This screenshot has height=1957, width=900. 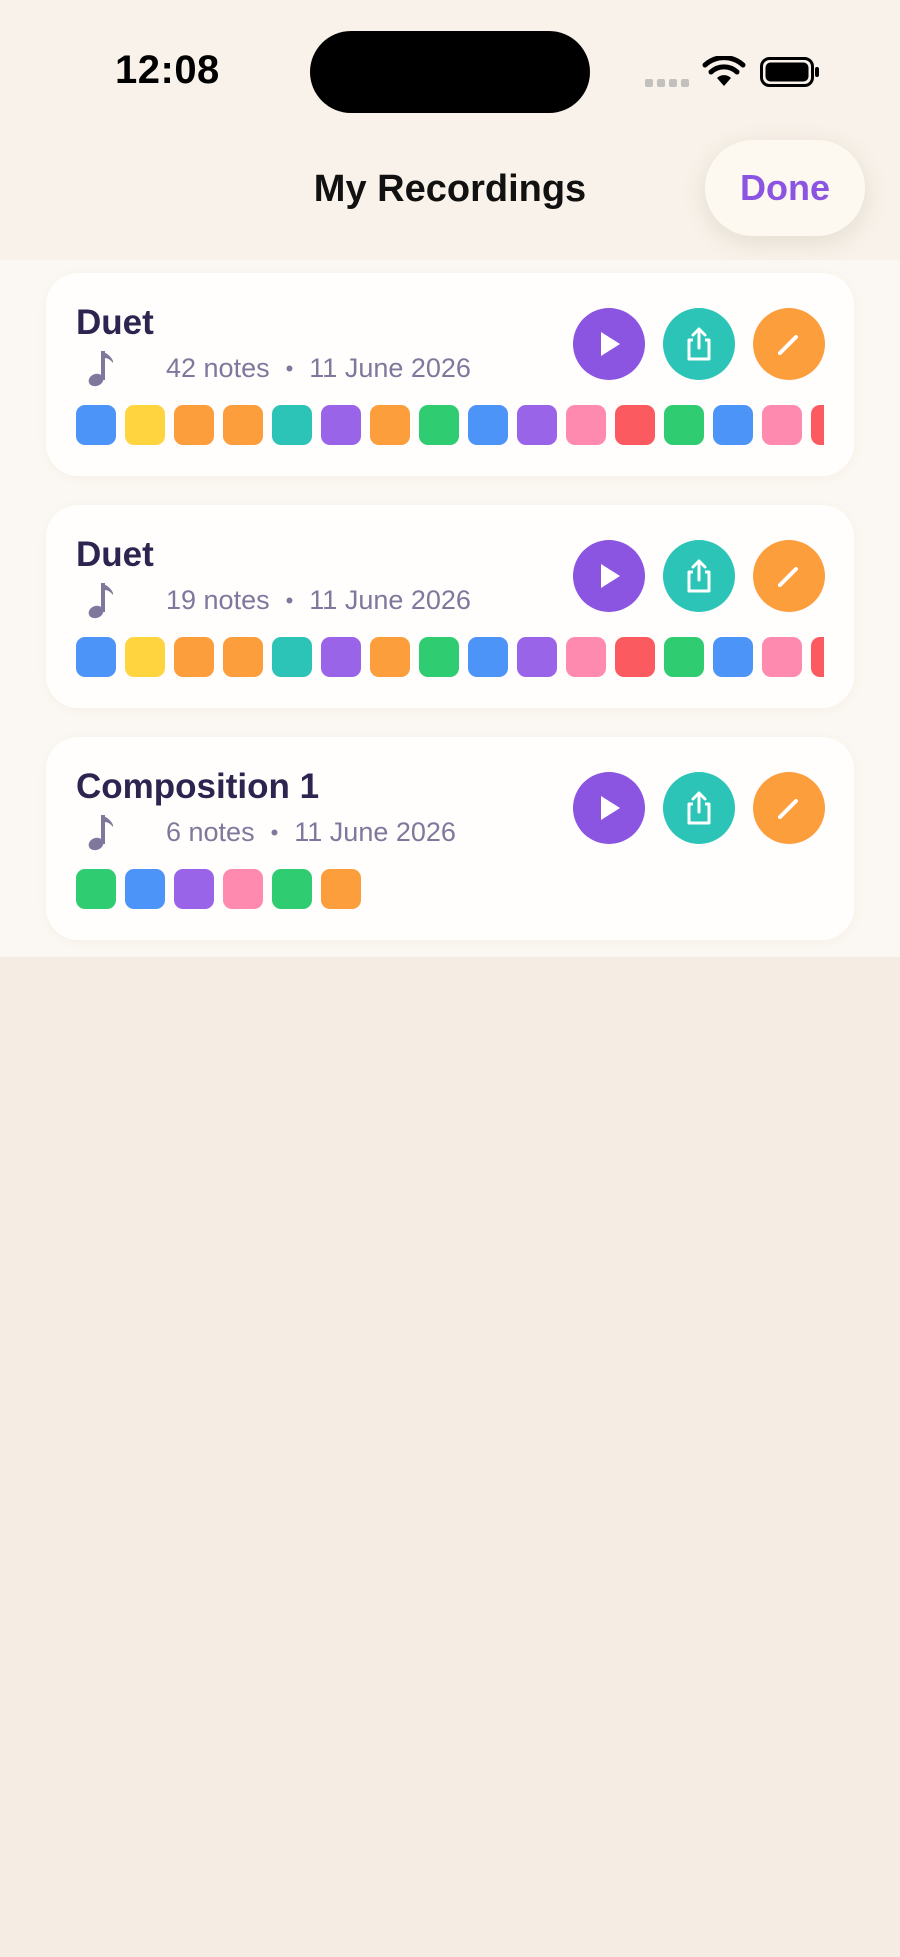 I want to click on dynamic-island, so click(x=450, y=72).